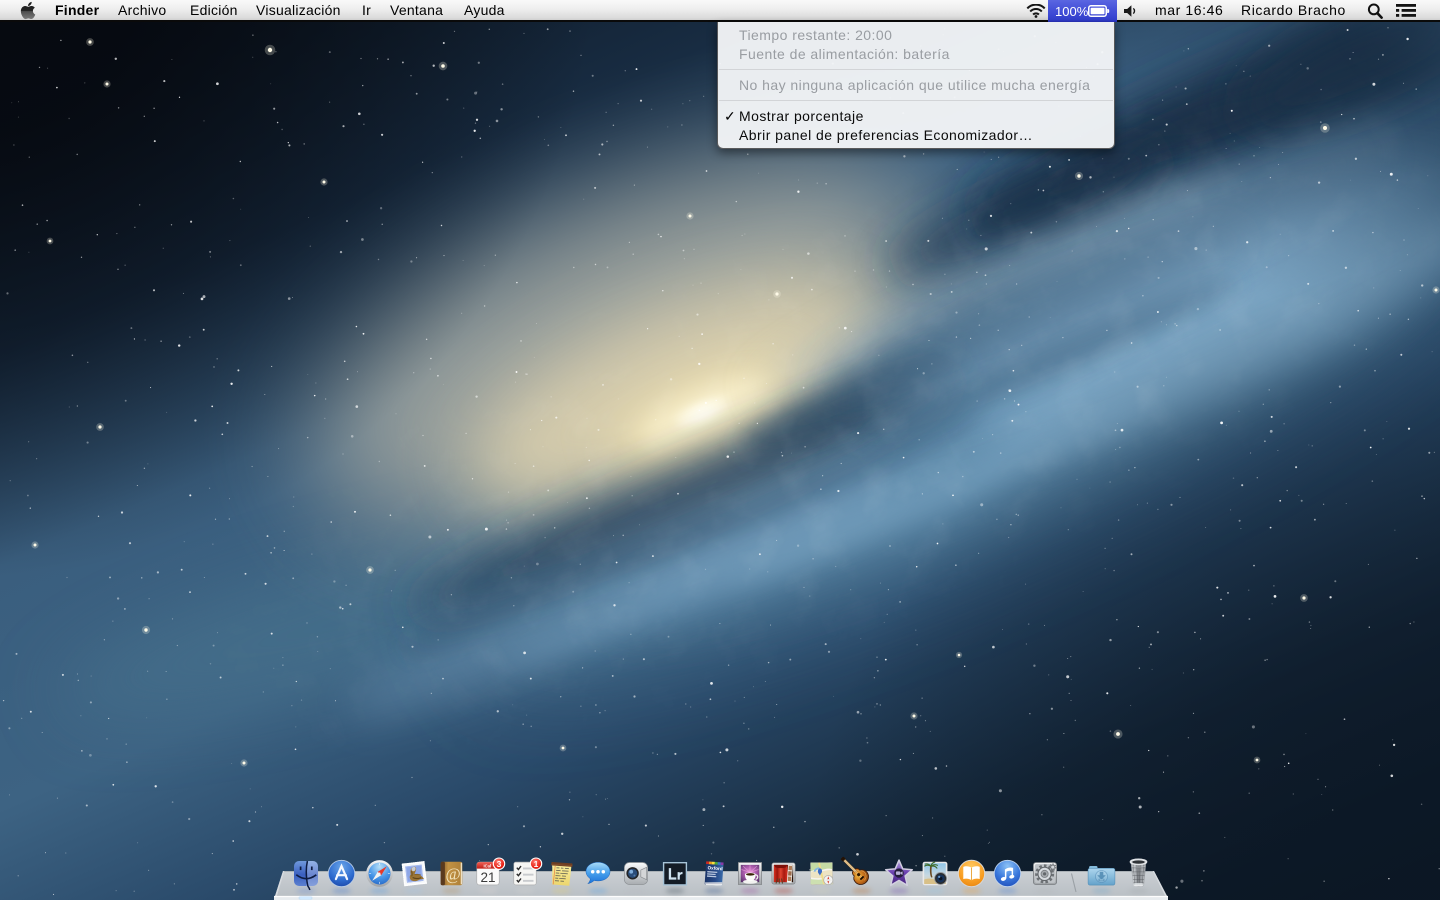  Describe the element at coordinates (487, 865) in the screenshot. I see `svg-text: iCal` at that location.